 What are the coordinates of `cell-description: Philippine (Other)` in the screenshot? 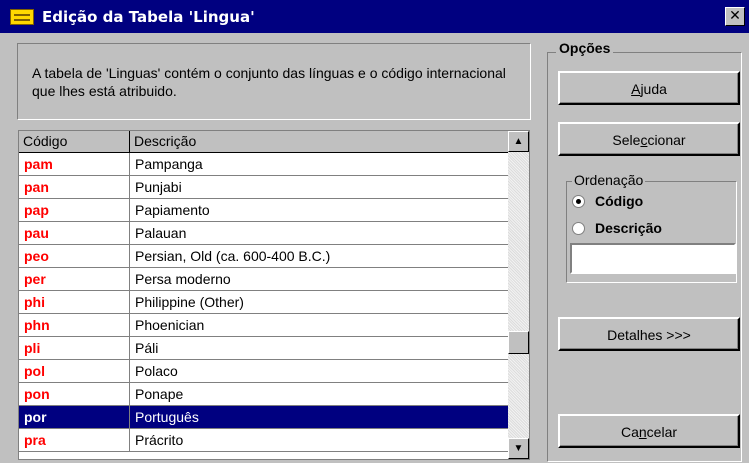 It's located at (319, 302).